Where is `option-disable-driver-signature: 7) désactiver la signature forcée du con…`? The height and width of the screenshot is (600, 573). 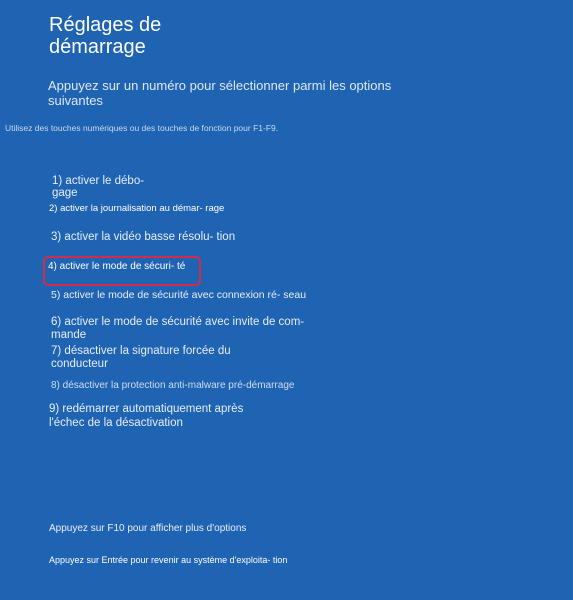 option-disable-driver-signature: 7) désactiver la signature forcée du con… is located at coordinates (156, 358).